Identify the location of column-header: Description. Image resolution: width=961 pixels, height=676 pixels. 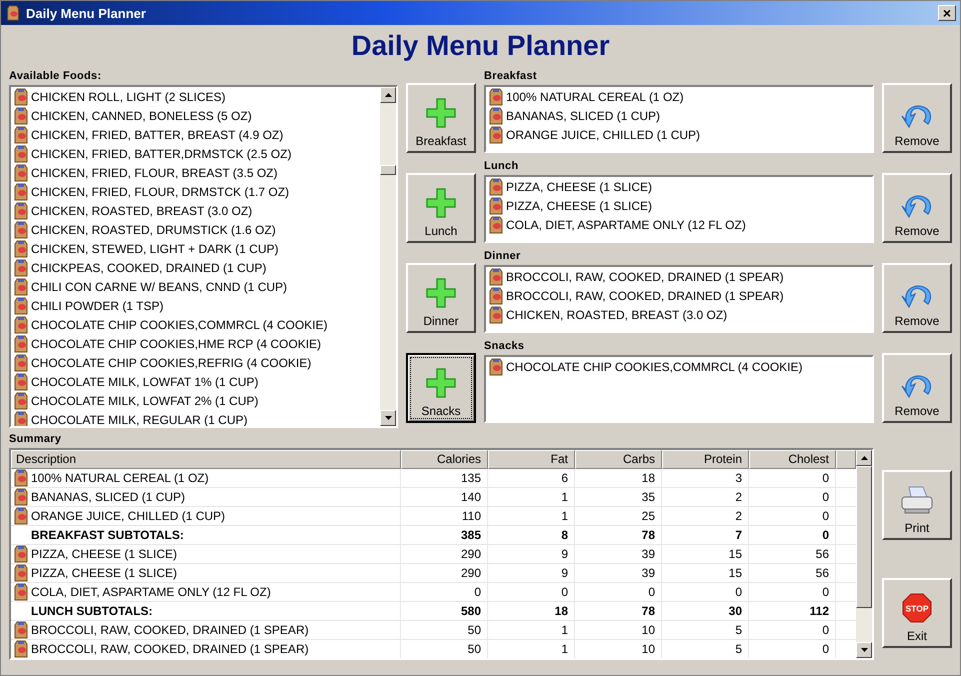
(206, 459).